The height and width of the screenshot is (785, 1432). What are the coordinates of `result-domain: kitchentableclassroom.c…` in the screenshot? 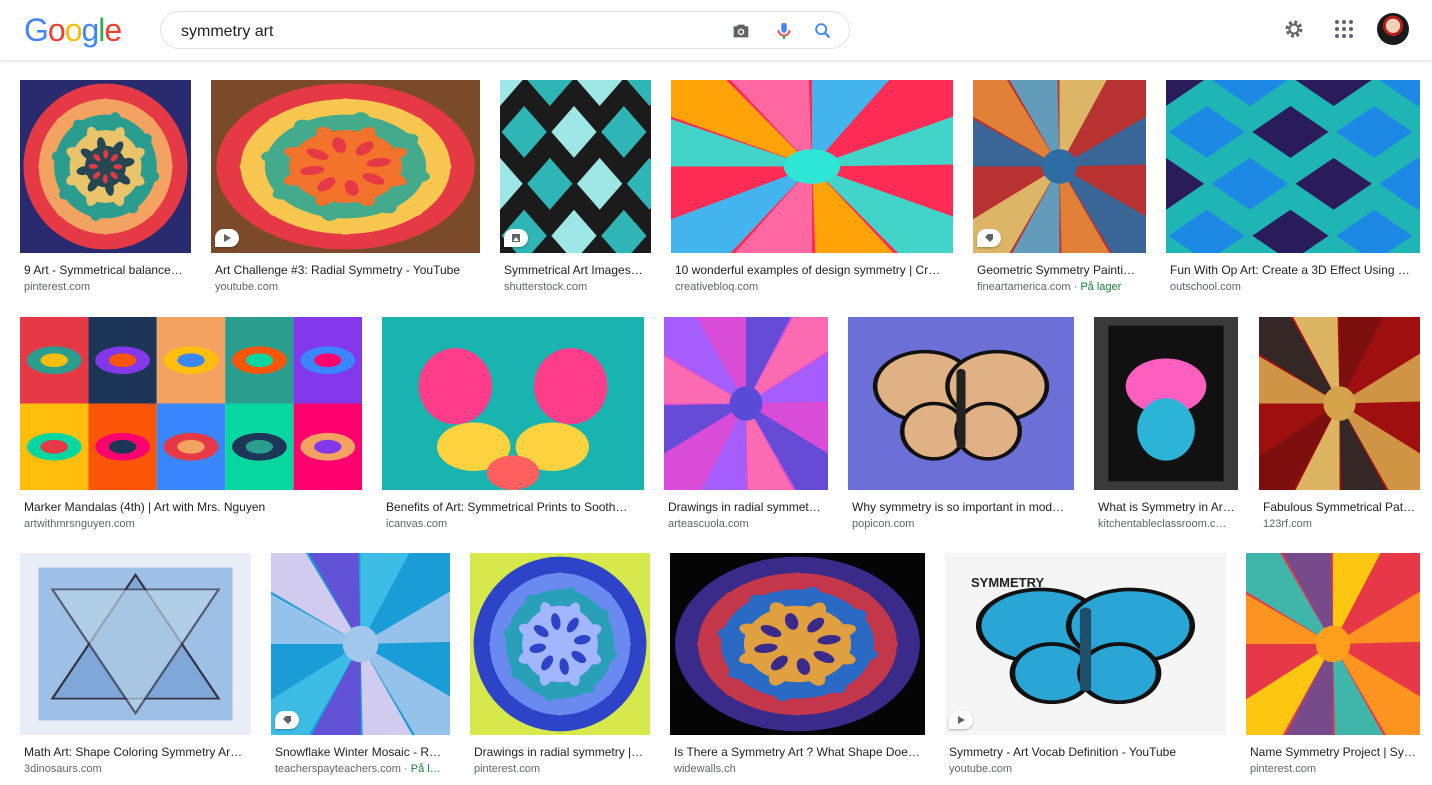 It's located at (1167, 524).